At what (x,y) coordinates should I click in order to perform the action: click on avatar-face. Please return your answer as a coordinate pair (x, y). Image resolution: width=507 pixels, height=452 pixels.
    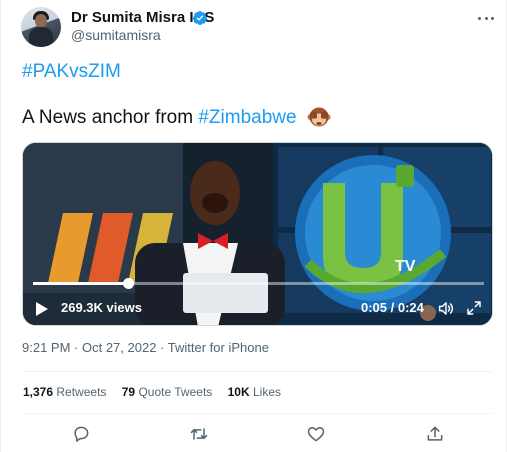
    Looking at the image, I should click on (41, 21).